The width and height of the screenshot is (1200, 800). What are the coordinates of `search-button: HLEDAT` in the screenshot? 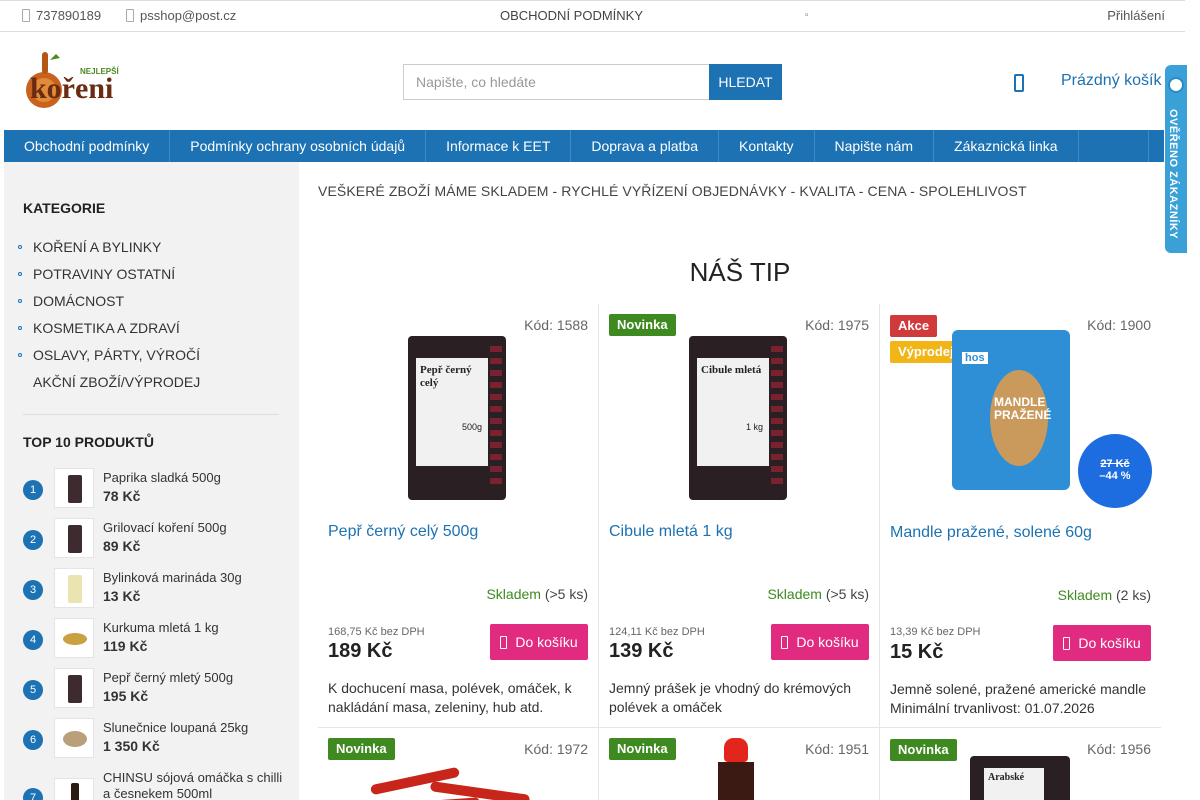 It's located at (745, 82).